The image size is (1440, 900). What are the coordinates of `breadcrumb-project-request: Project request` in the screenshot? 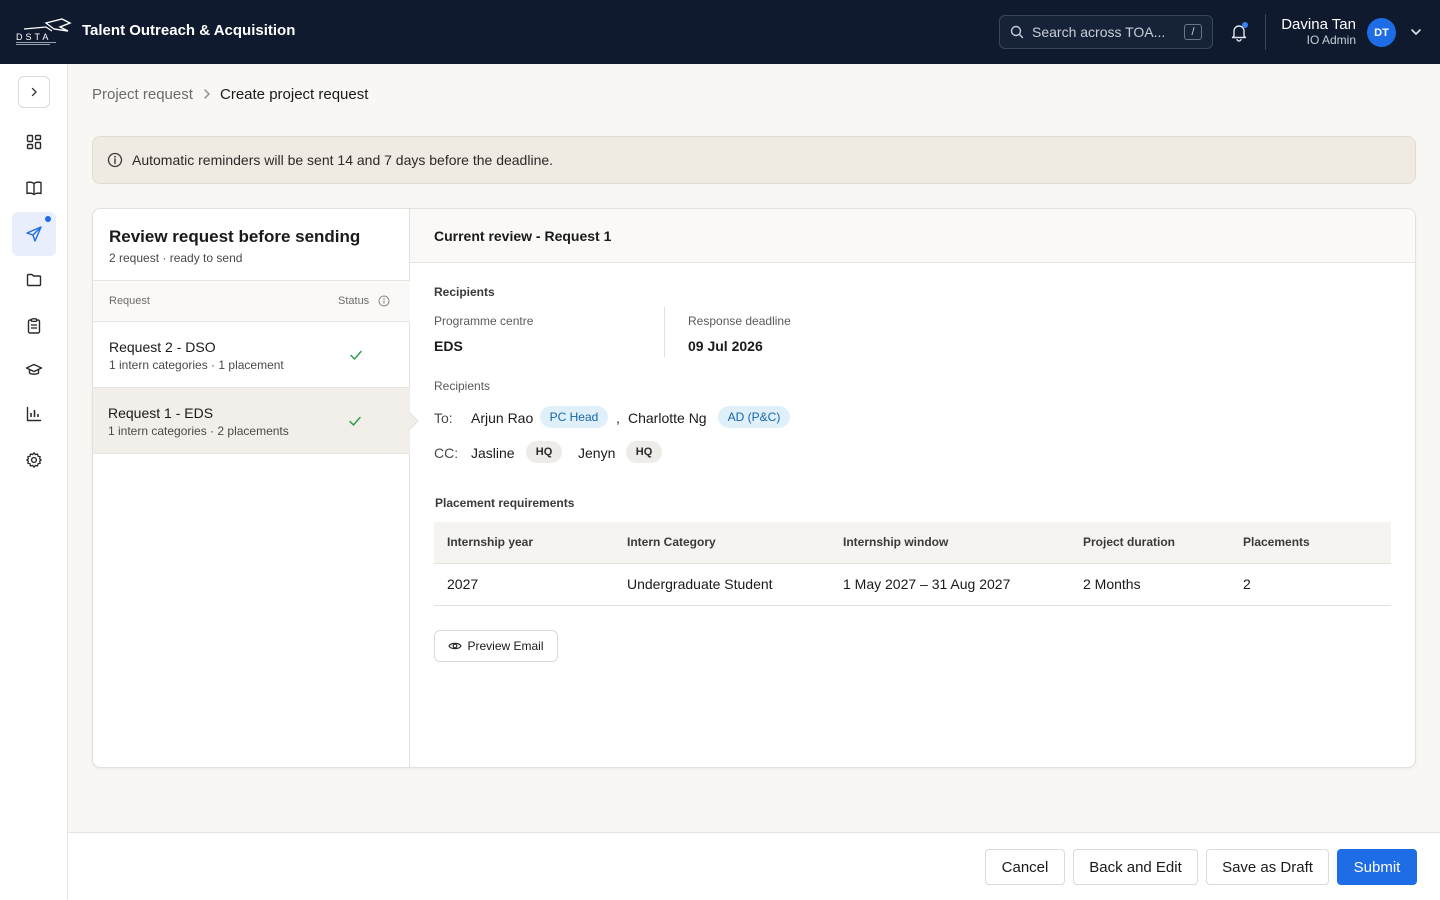 It's located at (142, 94).